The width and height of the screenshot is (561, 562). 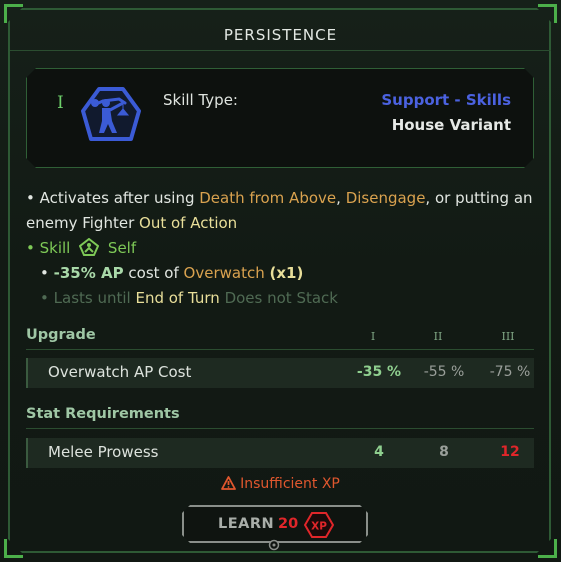 I want to click on dialog-title: PERSISTENCE, so click(x=280, y=35).